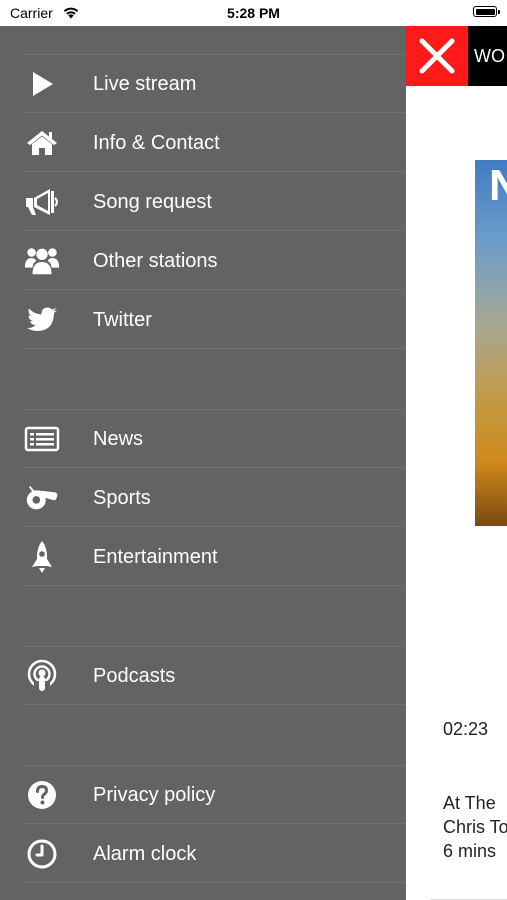 The width and height of the screenshot is (507, 900). What do you see at coordinates (42, 498) in the screenshot?
I see `whistle-icon` at bounding box center [42, 498].